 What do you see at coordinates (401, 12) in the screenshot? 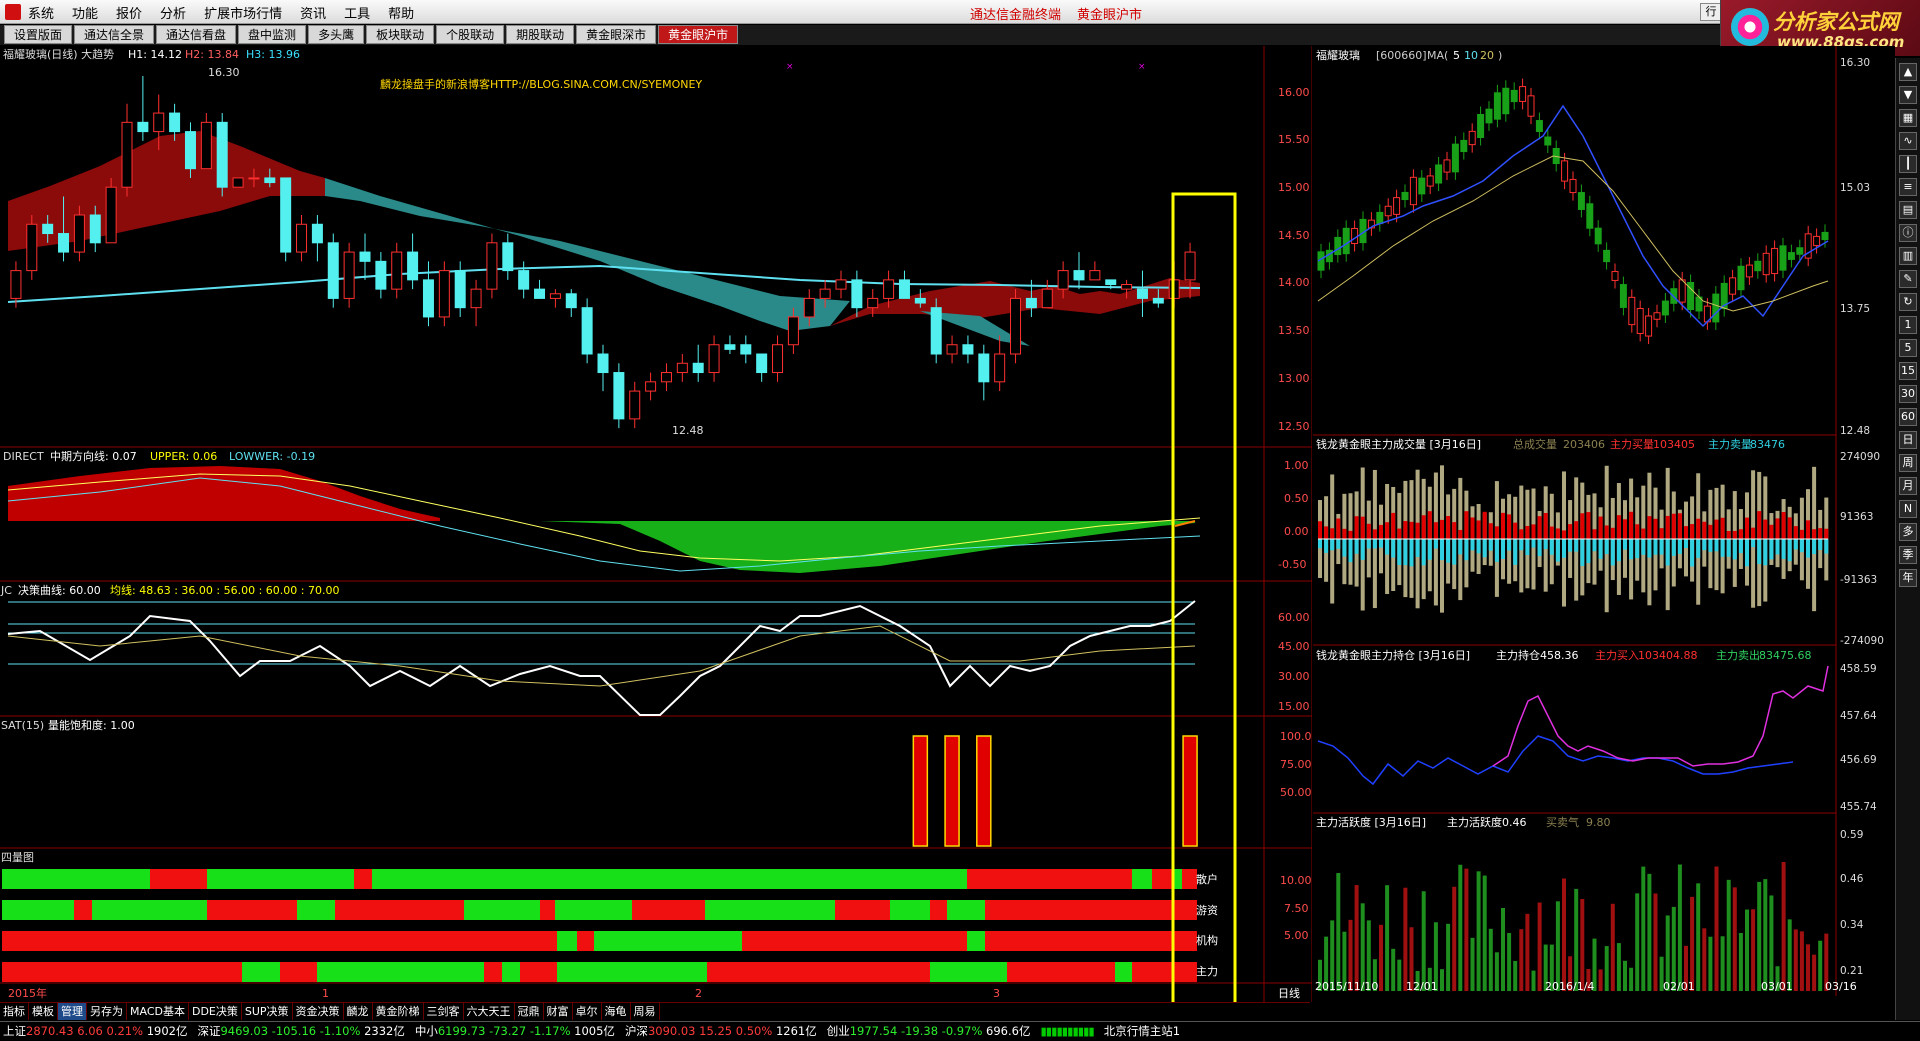
I see `menu-help: 帮助` at bounding box center [401, 12].